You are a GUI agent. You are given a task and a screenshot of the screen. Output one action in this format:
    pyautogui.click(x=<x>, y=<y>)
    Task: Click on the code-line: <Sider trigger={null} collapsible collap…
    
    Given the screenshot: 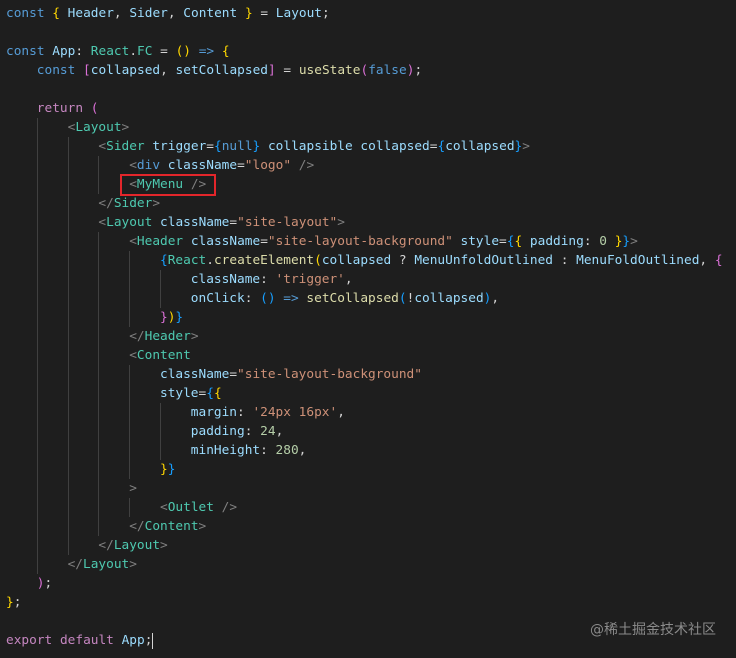 What is the action you would take?
    pyautogui.click(x=364, y=146)
    